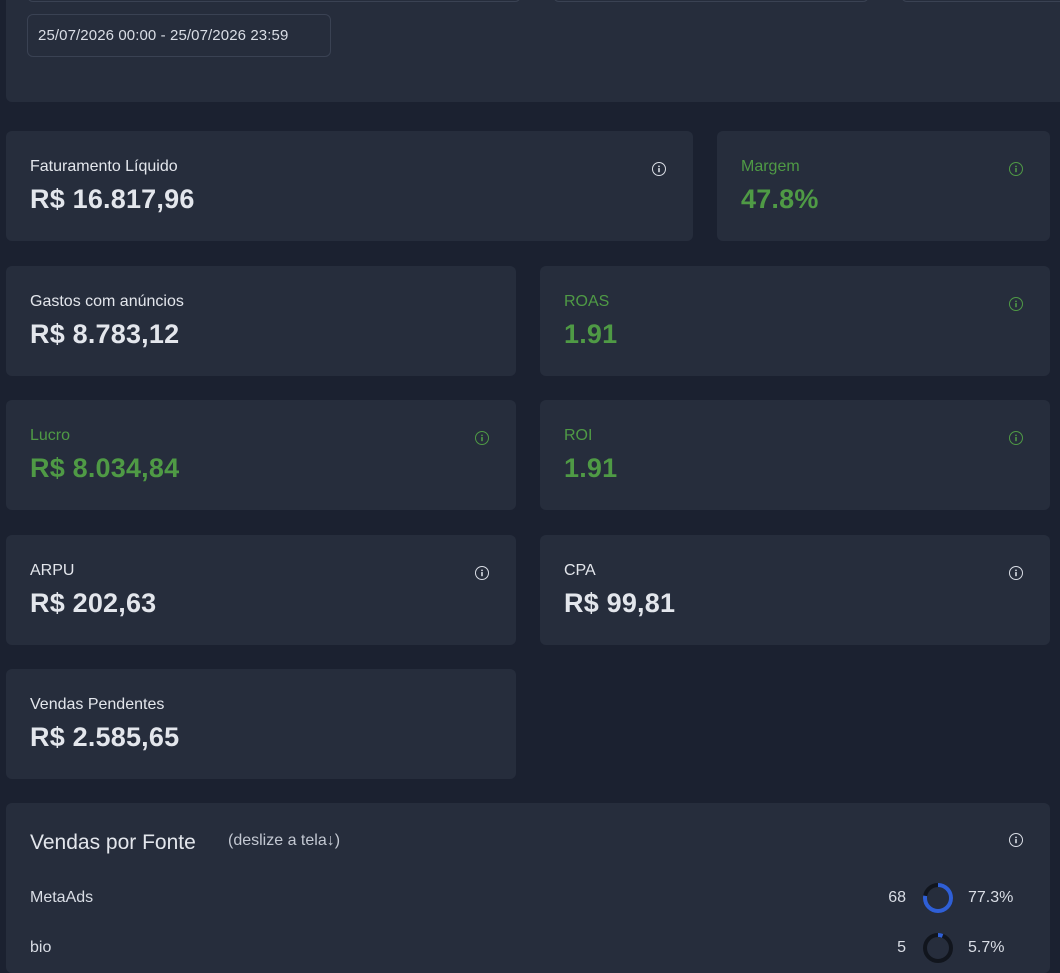  I want to click on card-gastos: Gastos com anúncios R$ 8.783,12, so click(261, 321).